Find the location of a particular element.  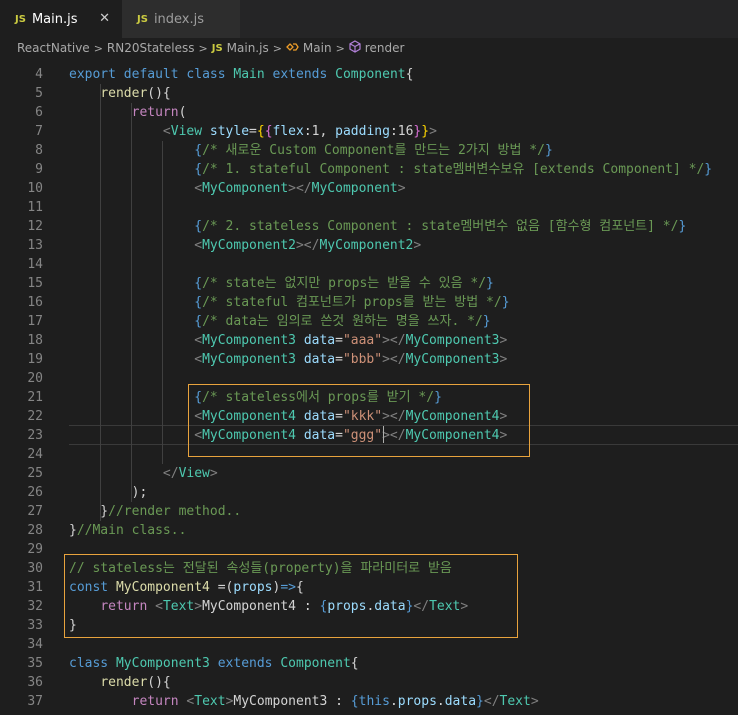

line-number: 29 is located at coordinates (35, 549).